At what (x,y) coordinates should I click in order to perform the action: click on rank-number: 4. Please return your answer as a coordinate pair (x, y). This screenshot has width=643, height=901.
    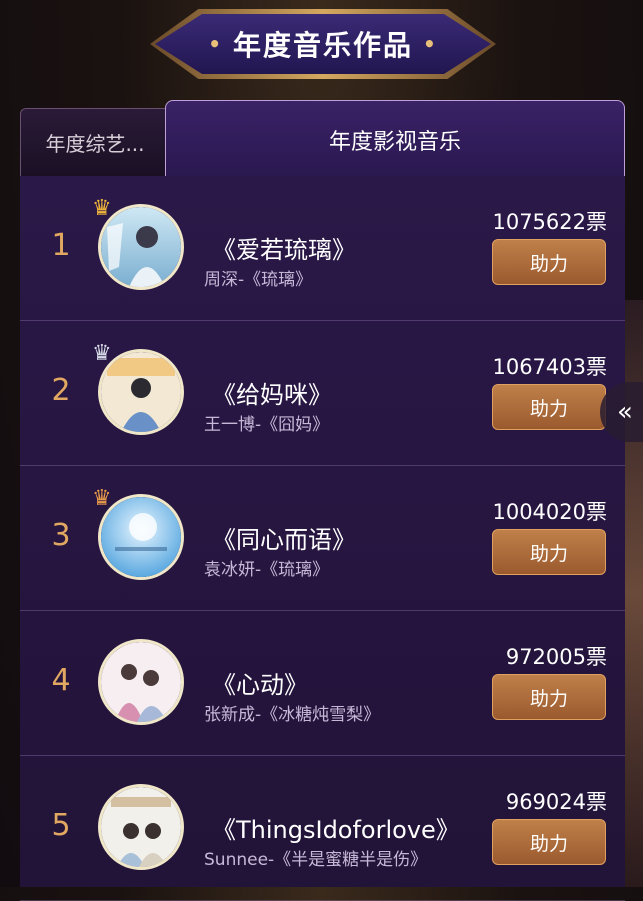
    Looking at the image, I should click on (61, 680).